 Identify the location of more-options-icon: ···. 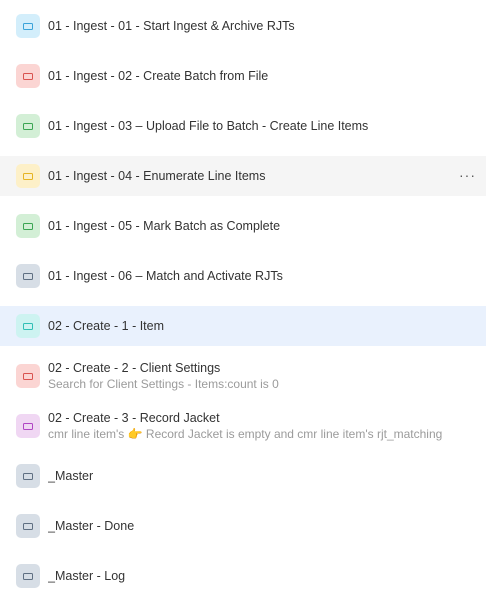
(467, 175).